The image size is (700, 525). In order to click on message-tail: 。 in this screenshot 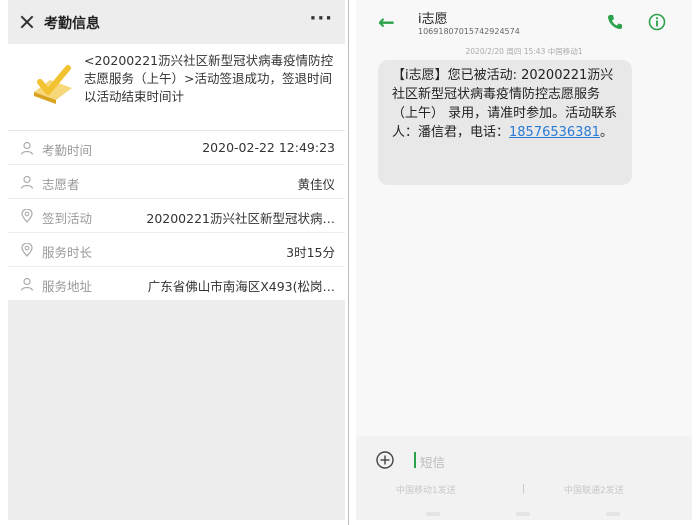, I will do `click(607, 132)`.